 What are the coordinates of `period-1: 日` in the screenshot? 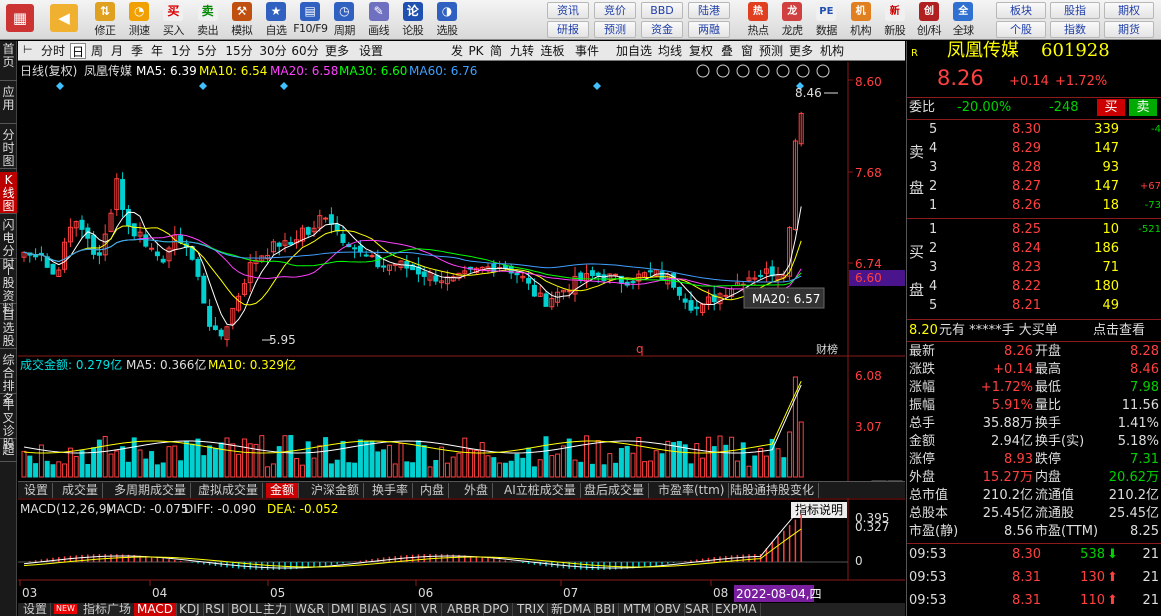 It's located at (78, 51).